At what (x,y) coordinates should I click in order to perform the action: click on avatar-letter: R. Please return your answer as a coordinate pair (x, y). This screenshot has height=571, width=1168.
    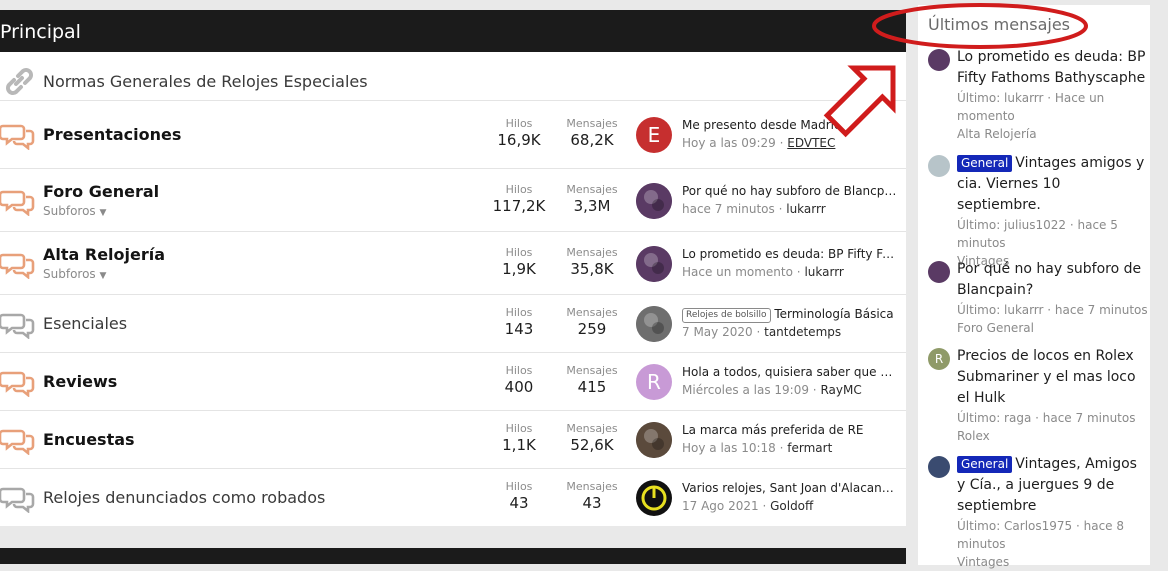
    Looking at the image, I should click on (939, 359).